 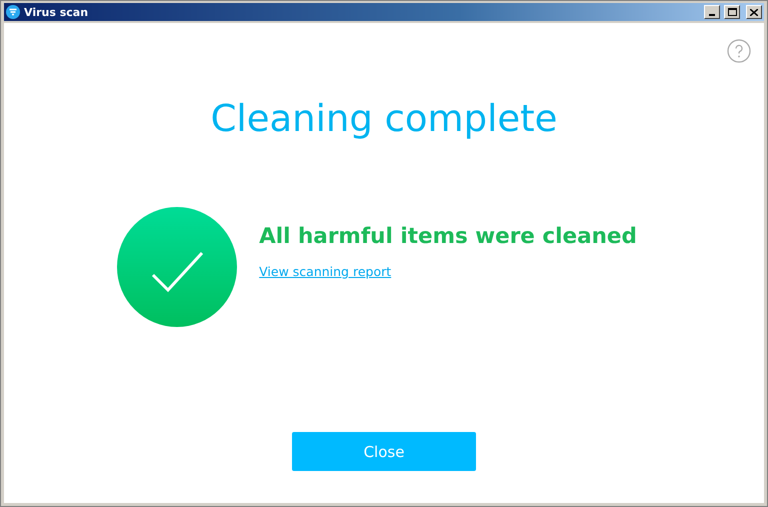 What do you see at coordinates (384, 451) in the screenshot?
I see `close-button: Close` at bounding box center [384, 451].